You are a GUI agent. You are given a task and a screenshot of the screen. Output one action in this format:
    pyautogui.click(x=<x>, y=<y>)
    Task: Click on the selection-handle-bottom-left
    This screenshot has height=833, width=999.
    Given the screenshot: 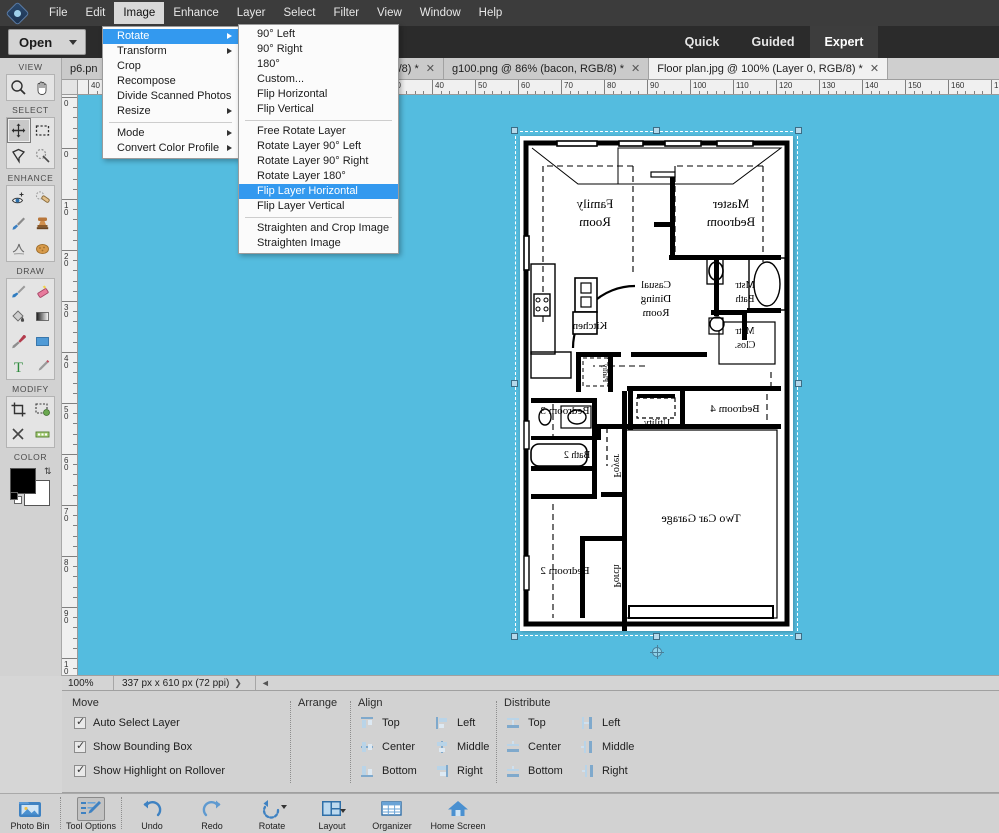 What is the action you would take?
    pyautogui.click(x=514, y=636)
    